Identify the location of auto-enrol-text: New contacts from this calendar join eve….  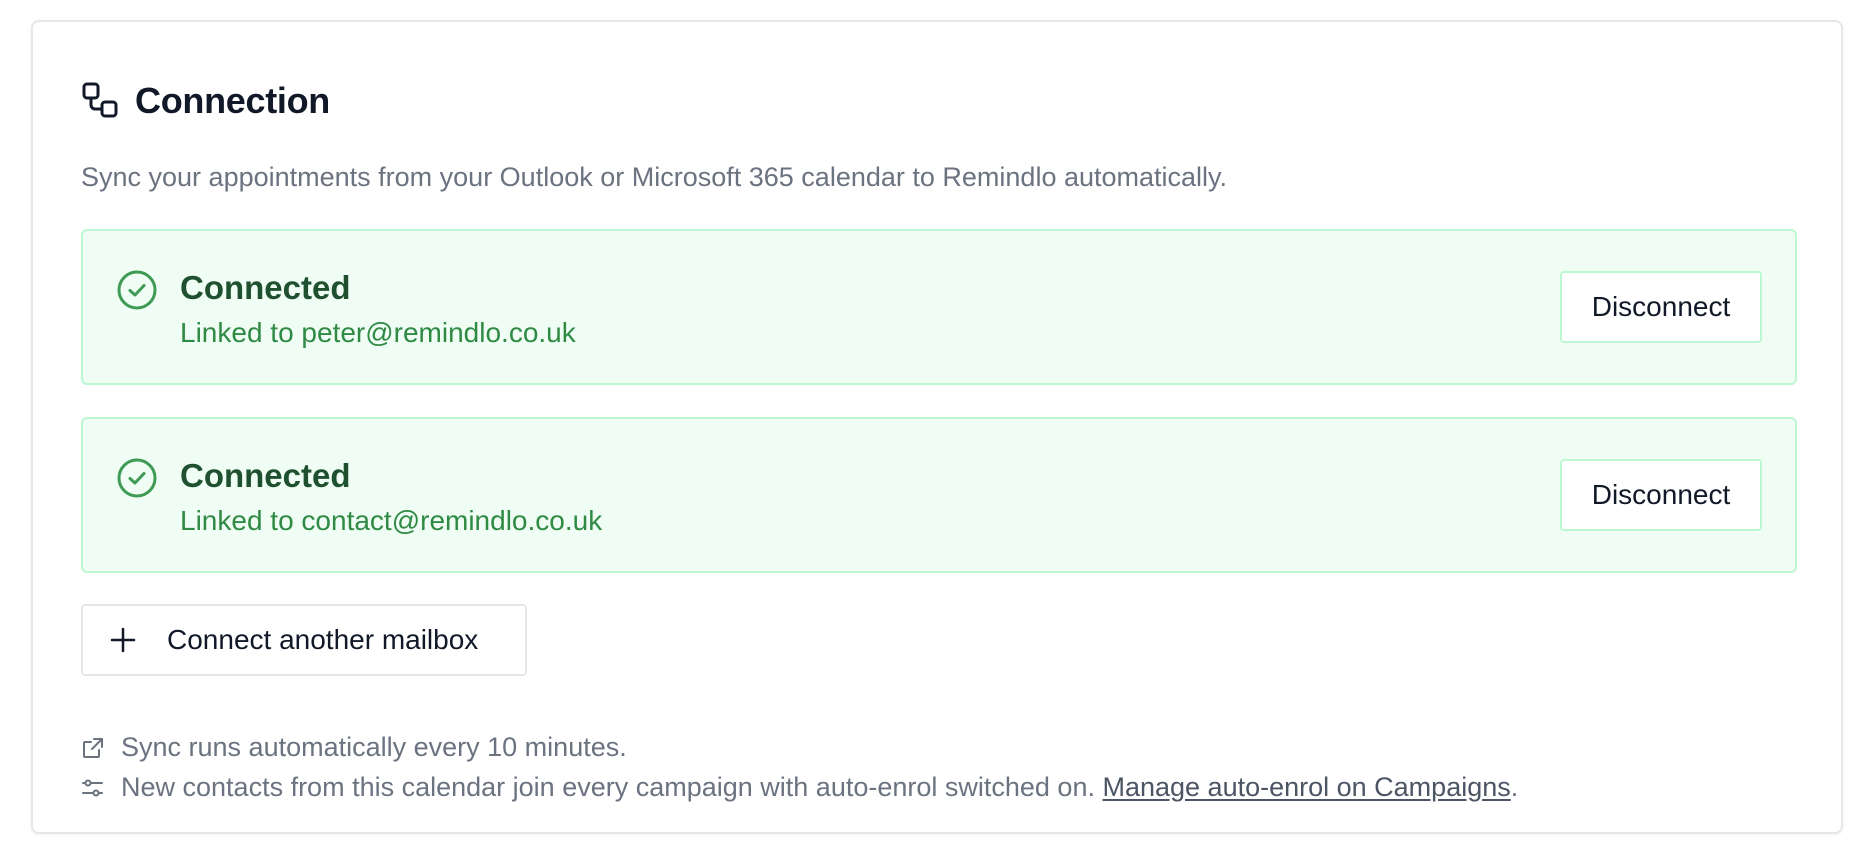
(608, 787).